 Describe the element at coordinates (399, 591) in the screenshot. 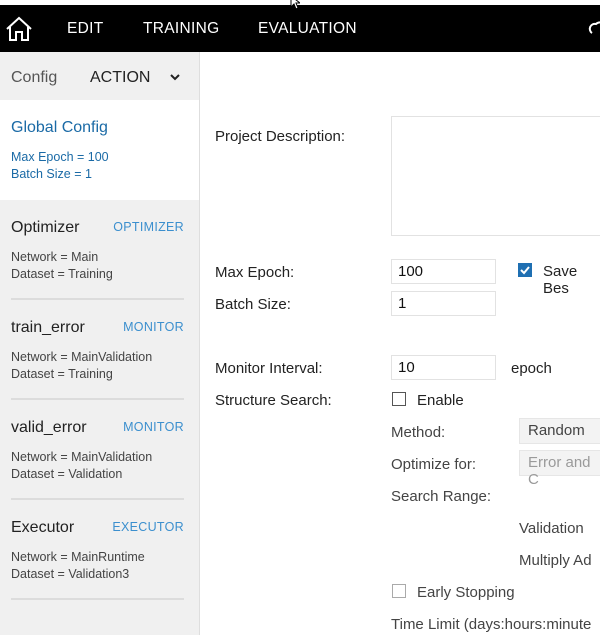

I see `early-stopping-checkbox` at that location.